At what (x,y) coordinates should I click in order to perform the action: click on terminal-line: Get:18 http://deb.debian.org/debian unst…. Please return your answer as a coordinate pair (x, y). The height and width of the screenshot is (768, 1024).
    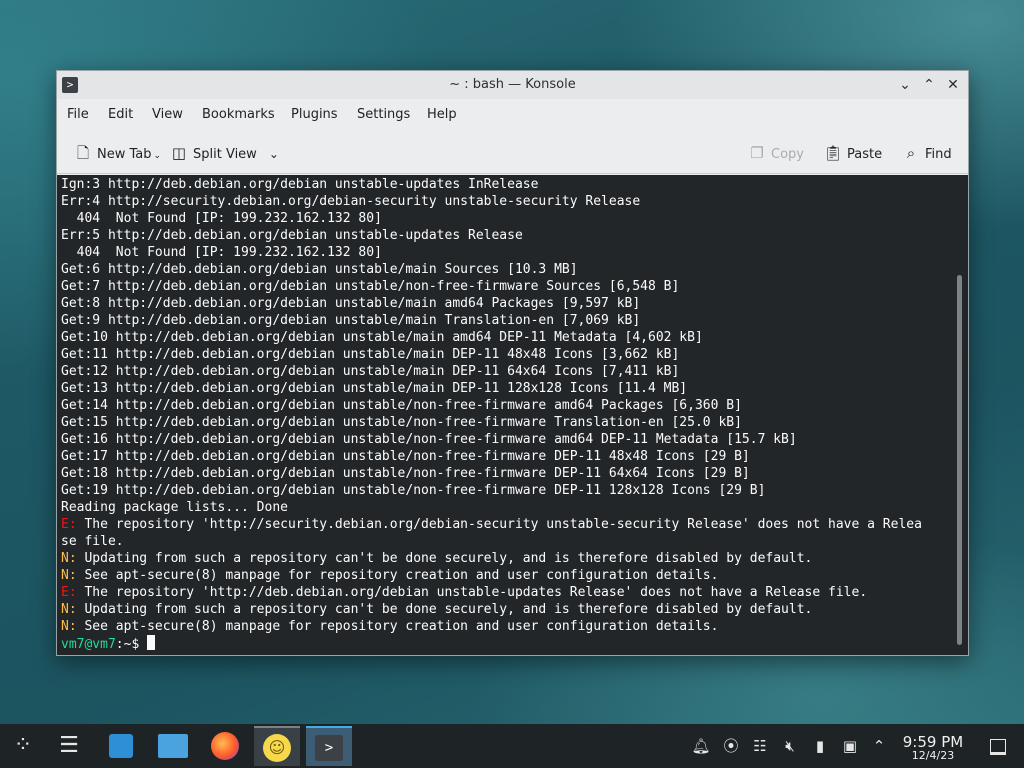
    Looking at the image, I should click on (503, 473).